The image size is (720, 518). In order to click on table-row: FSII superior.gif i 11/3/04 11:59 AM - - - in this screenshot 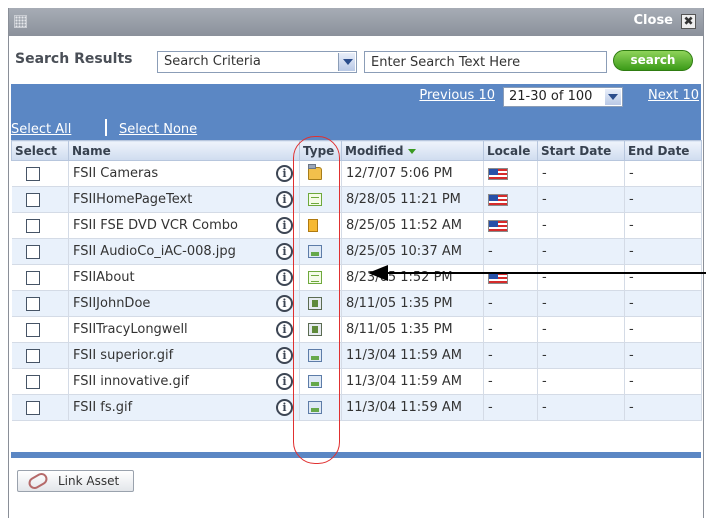, I will do `click(356, 355)`.